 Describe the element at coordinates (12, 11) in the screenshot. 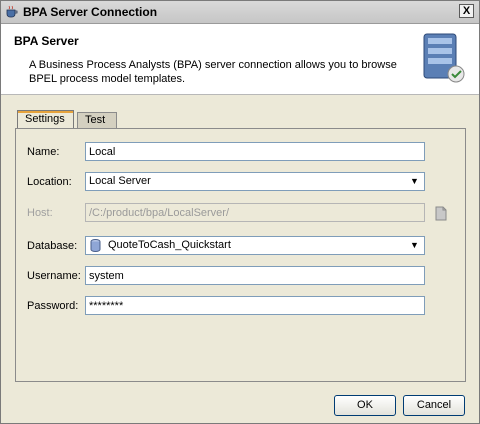

I see `coffee-cup-icon` at that location.